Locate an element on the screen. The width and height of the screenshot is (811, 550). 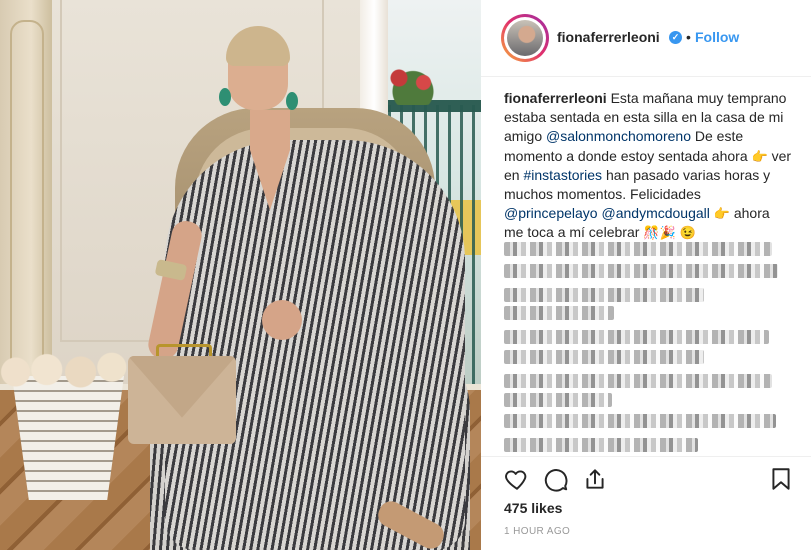
comment-icon is located at coordinates (556, 479).